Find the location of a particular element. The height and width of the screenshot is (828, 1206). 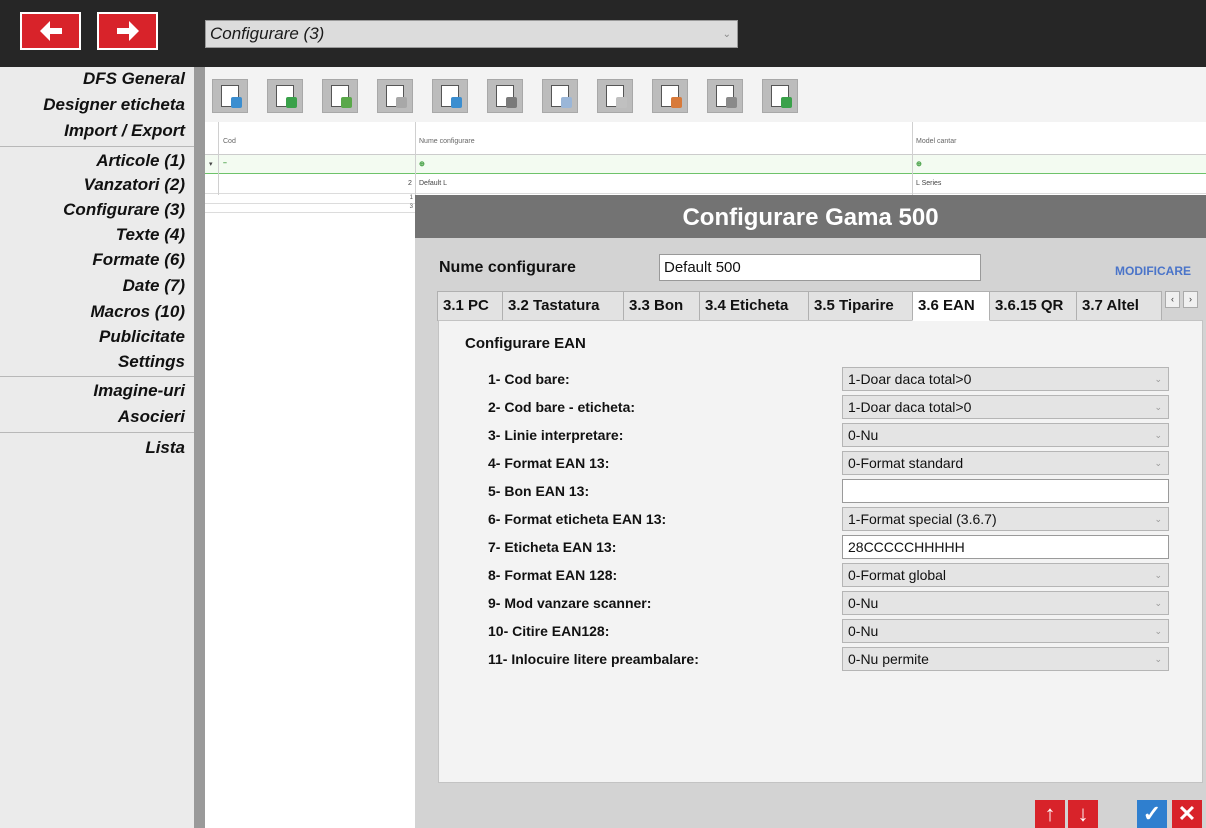

field-label: 5- Bon EAN 13: is located at coordinates (539, 491).